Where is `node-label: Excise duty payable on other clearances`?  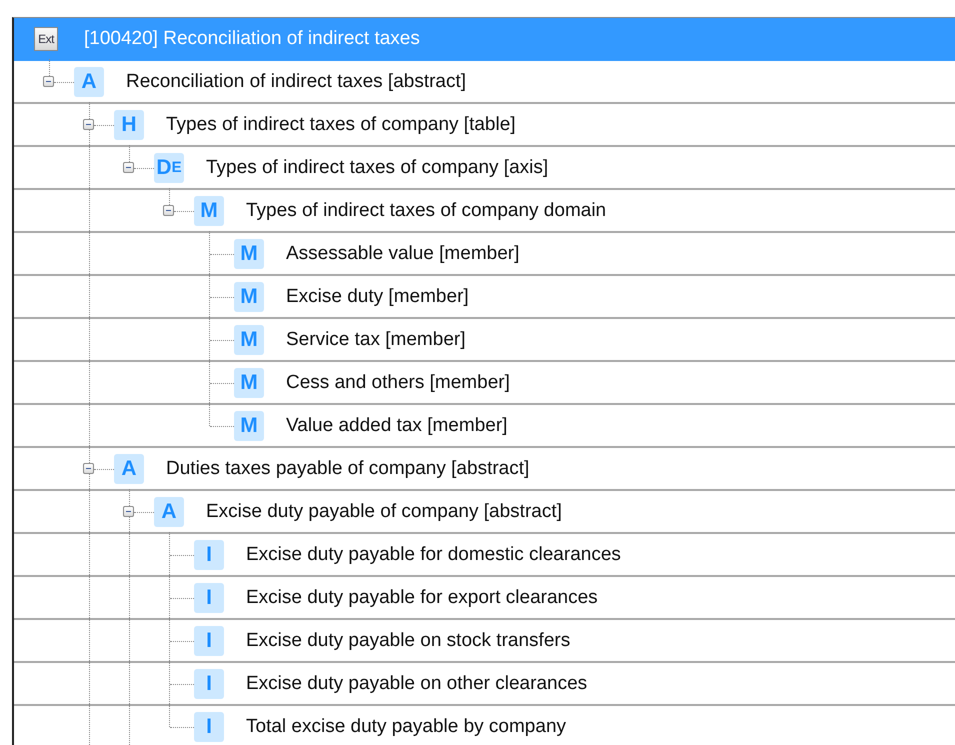
node-label: Excise duty payable on other clearances is located at coordinates (417, 683).